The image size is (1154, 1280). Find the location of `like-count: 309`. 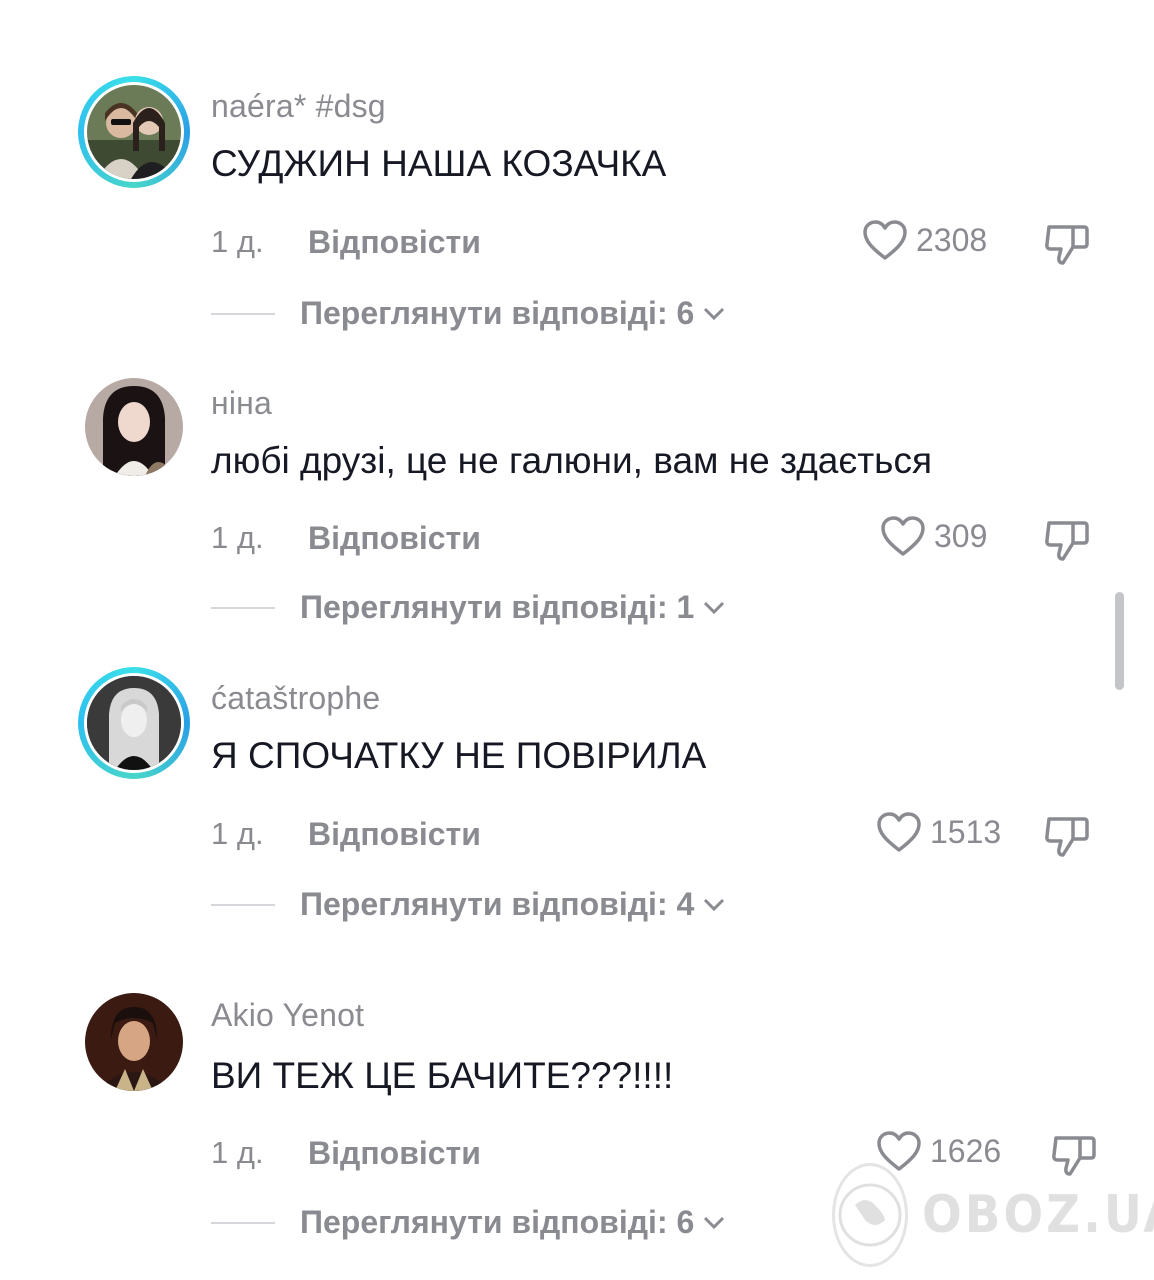

like-count: 309 is located at coordinates (961, 535).